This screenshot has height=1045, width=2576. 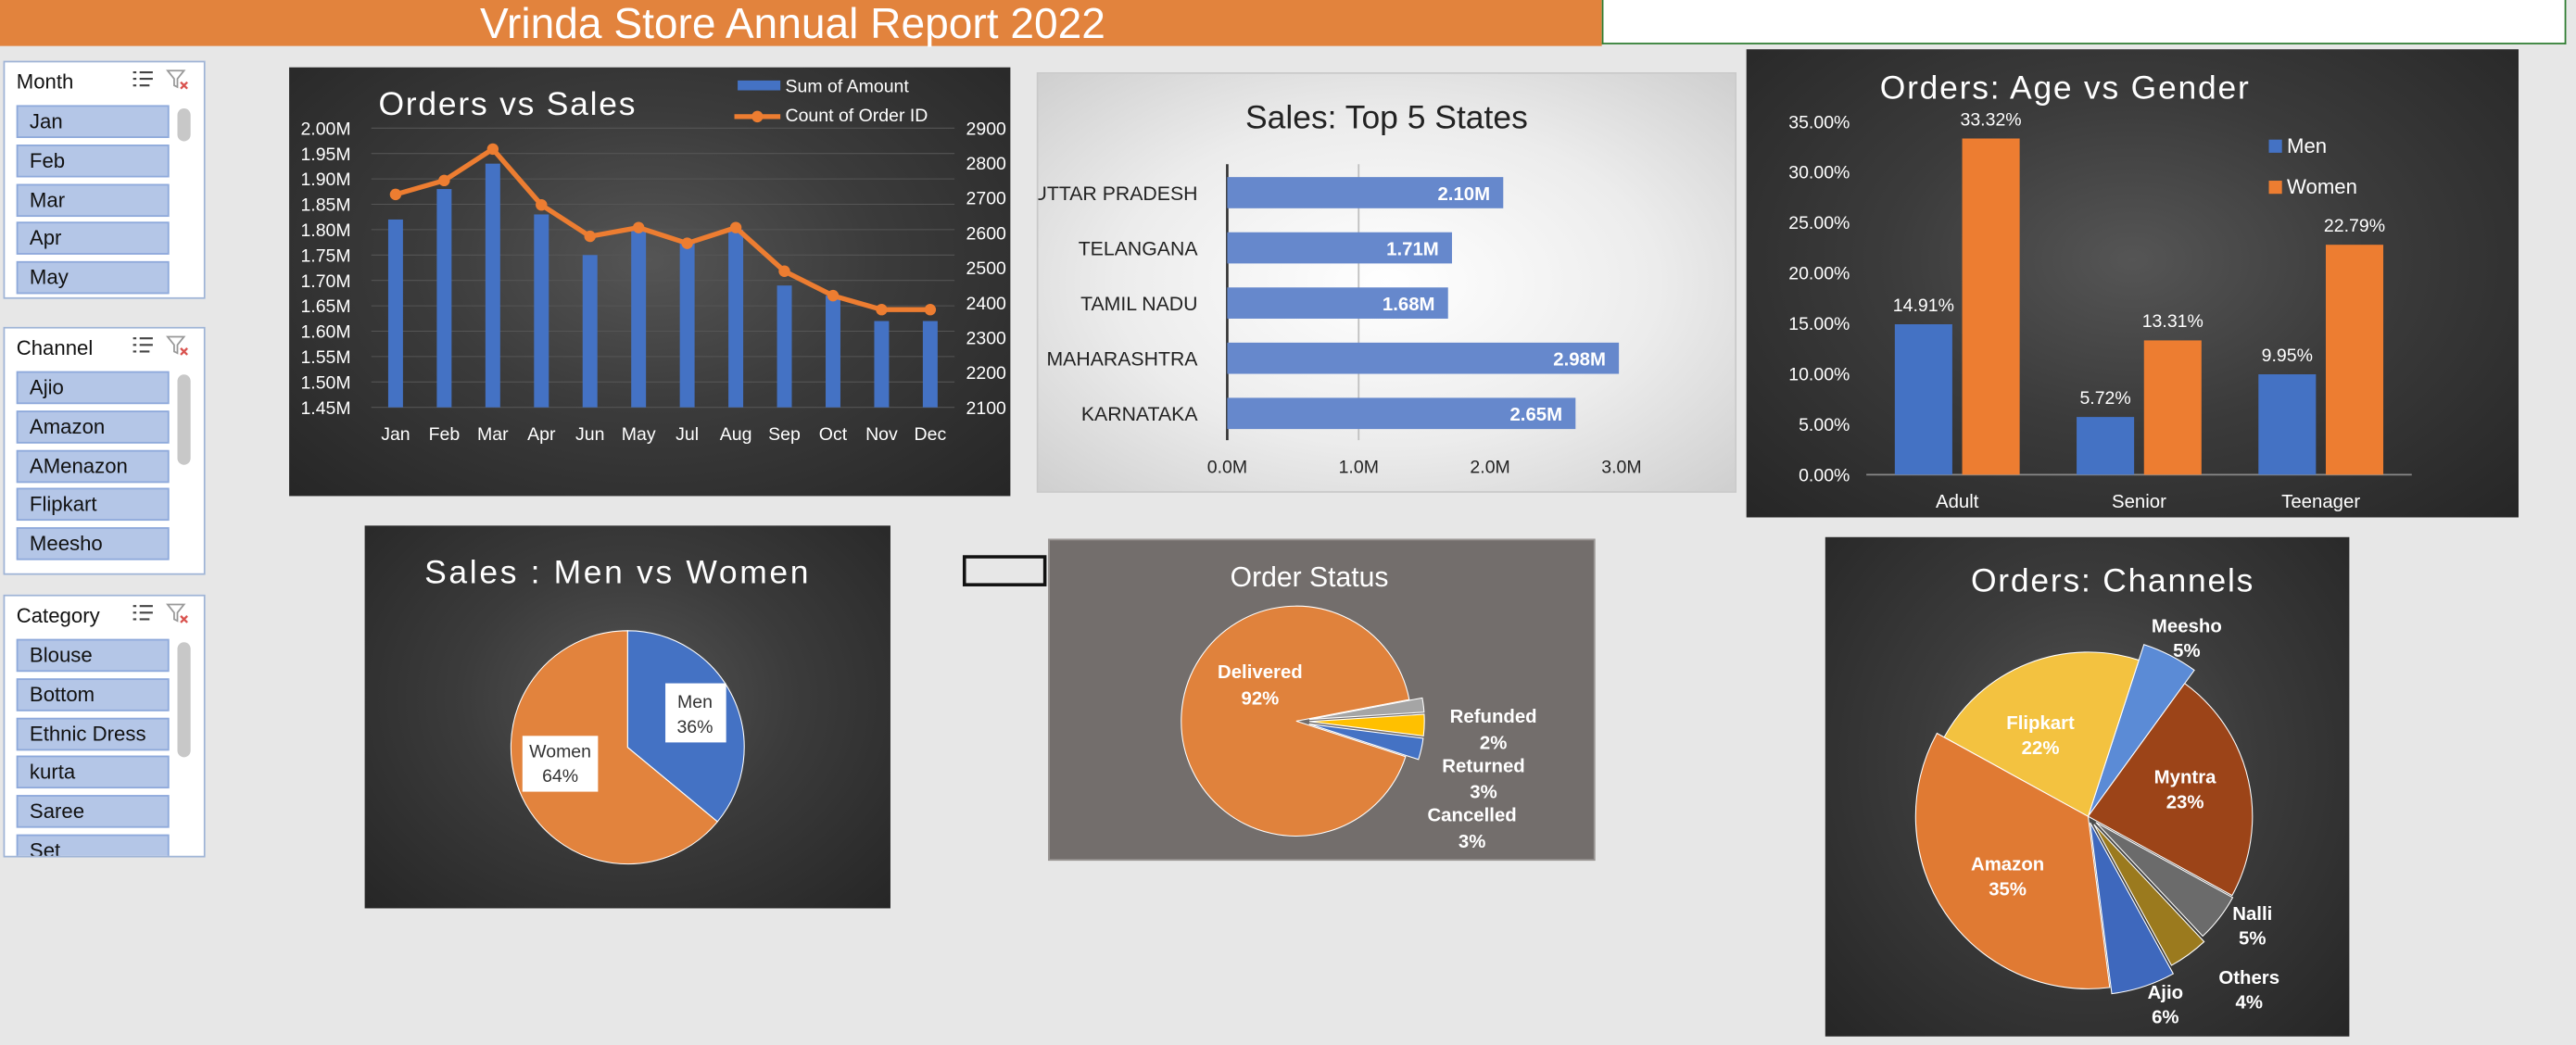 What do you see at coordinates (1494, 743) in the screenshot?
I see `data-label: 2%` at bounding box center [1494, 743].